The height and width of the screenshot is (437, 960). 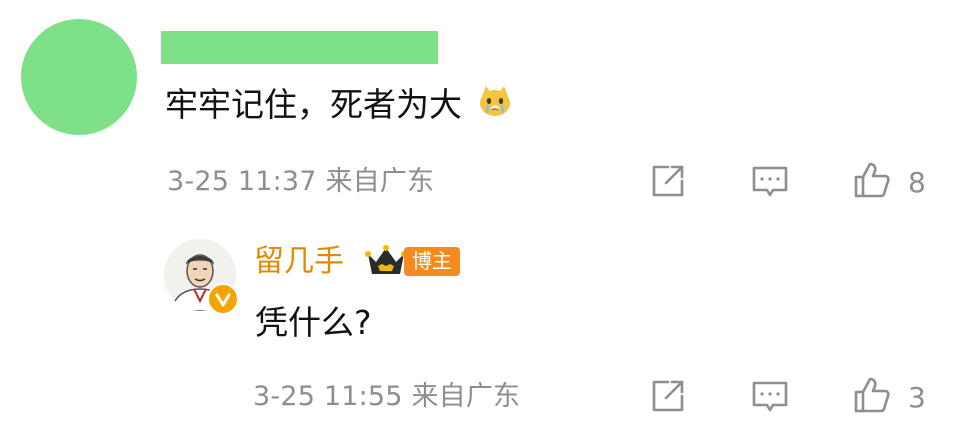 I want to click on like-count: 3, so click(x=917, y=397).